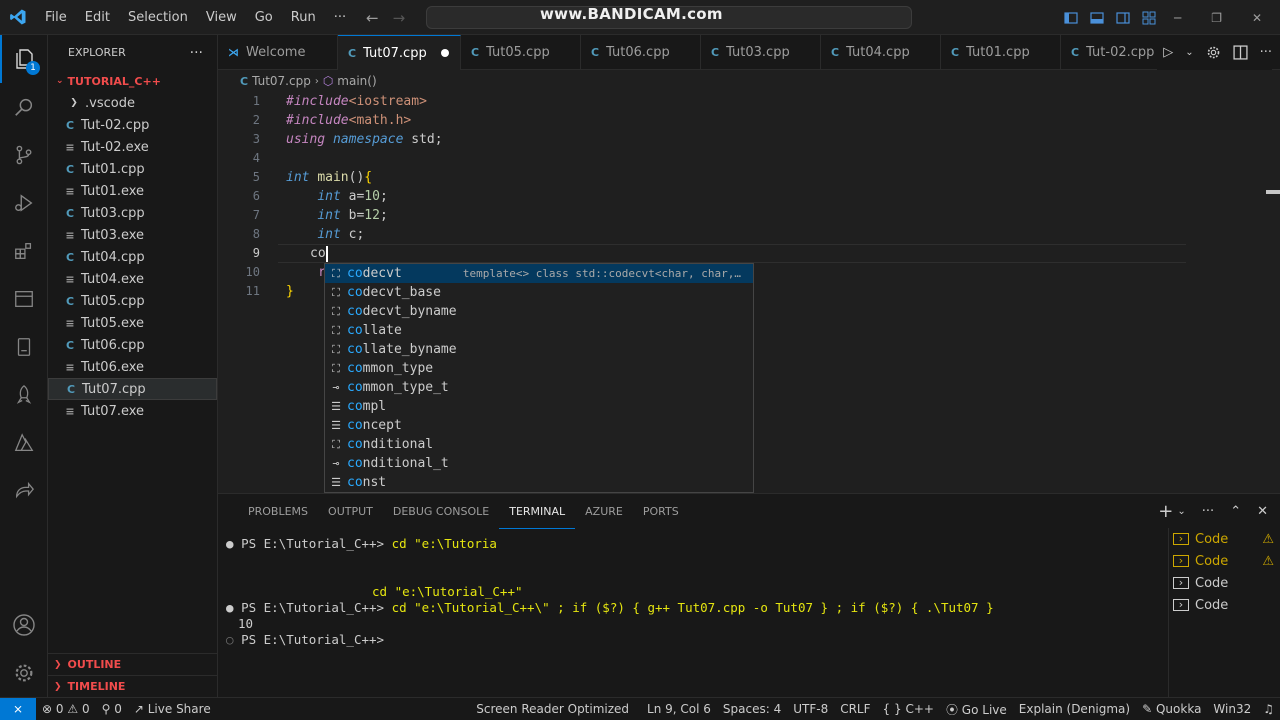 The width and height of the screenshot is (1280, 720). Describe the element at coordinates (132, 103) in the screenshot. I see `file-item: ❯ .vscode` at that location.